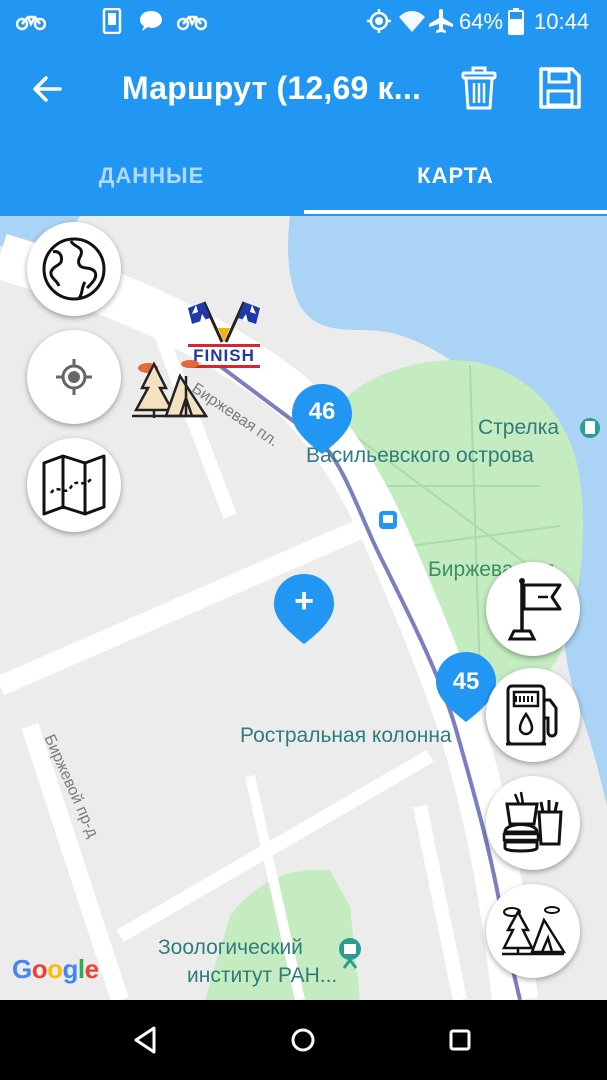 This screenshot has width=607, height=1080. What do you see at coordinates (346, 735) in the screenshot?
I see `place-label-rostral: Ростральная колонна` at bounding box center [346, 735].